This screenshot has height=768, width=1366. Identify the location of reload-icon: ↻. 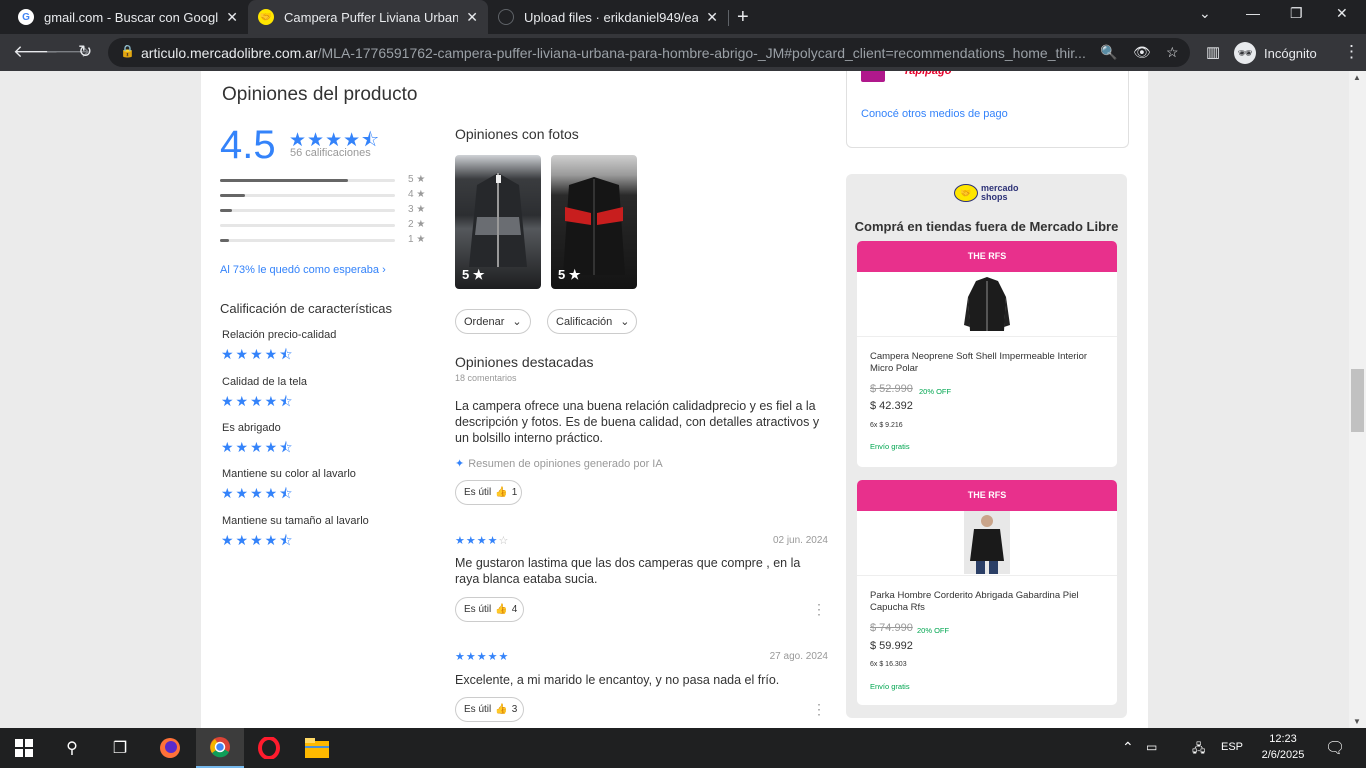
(85, 52).